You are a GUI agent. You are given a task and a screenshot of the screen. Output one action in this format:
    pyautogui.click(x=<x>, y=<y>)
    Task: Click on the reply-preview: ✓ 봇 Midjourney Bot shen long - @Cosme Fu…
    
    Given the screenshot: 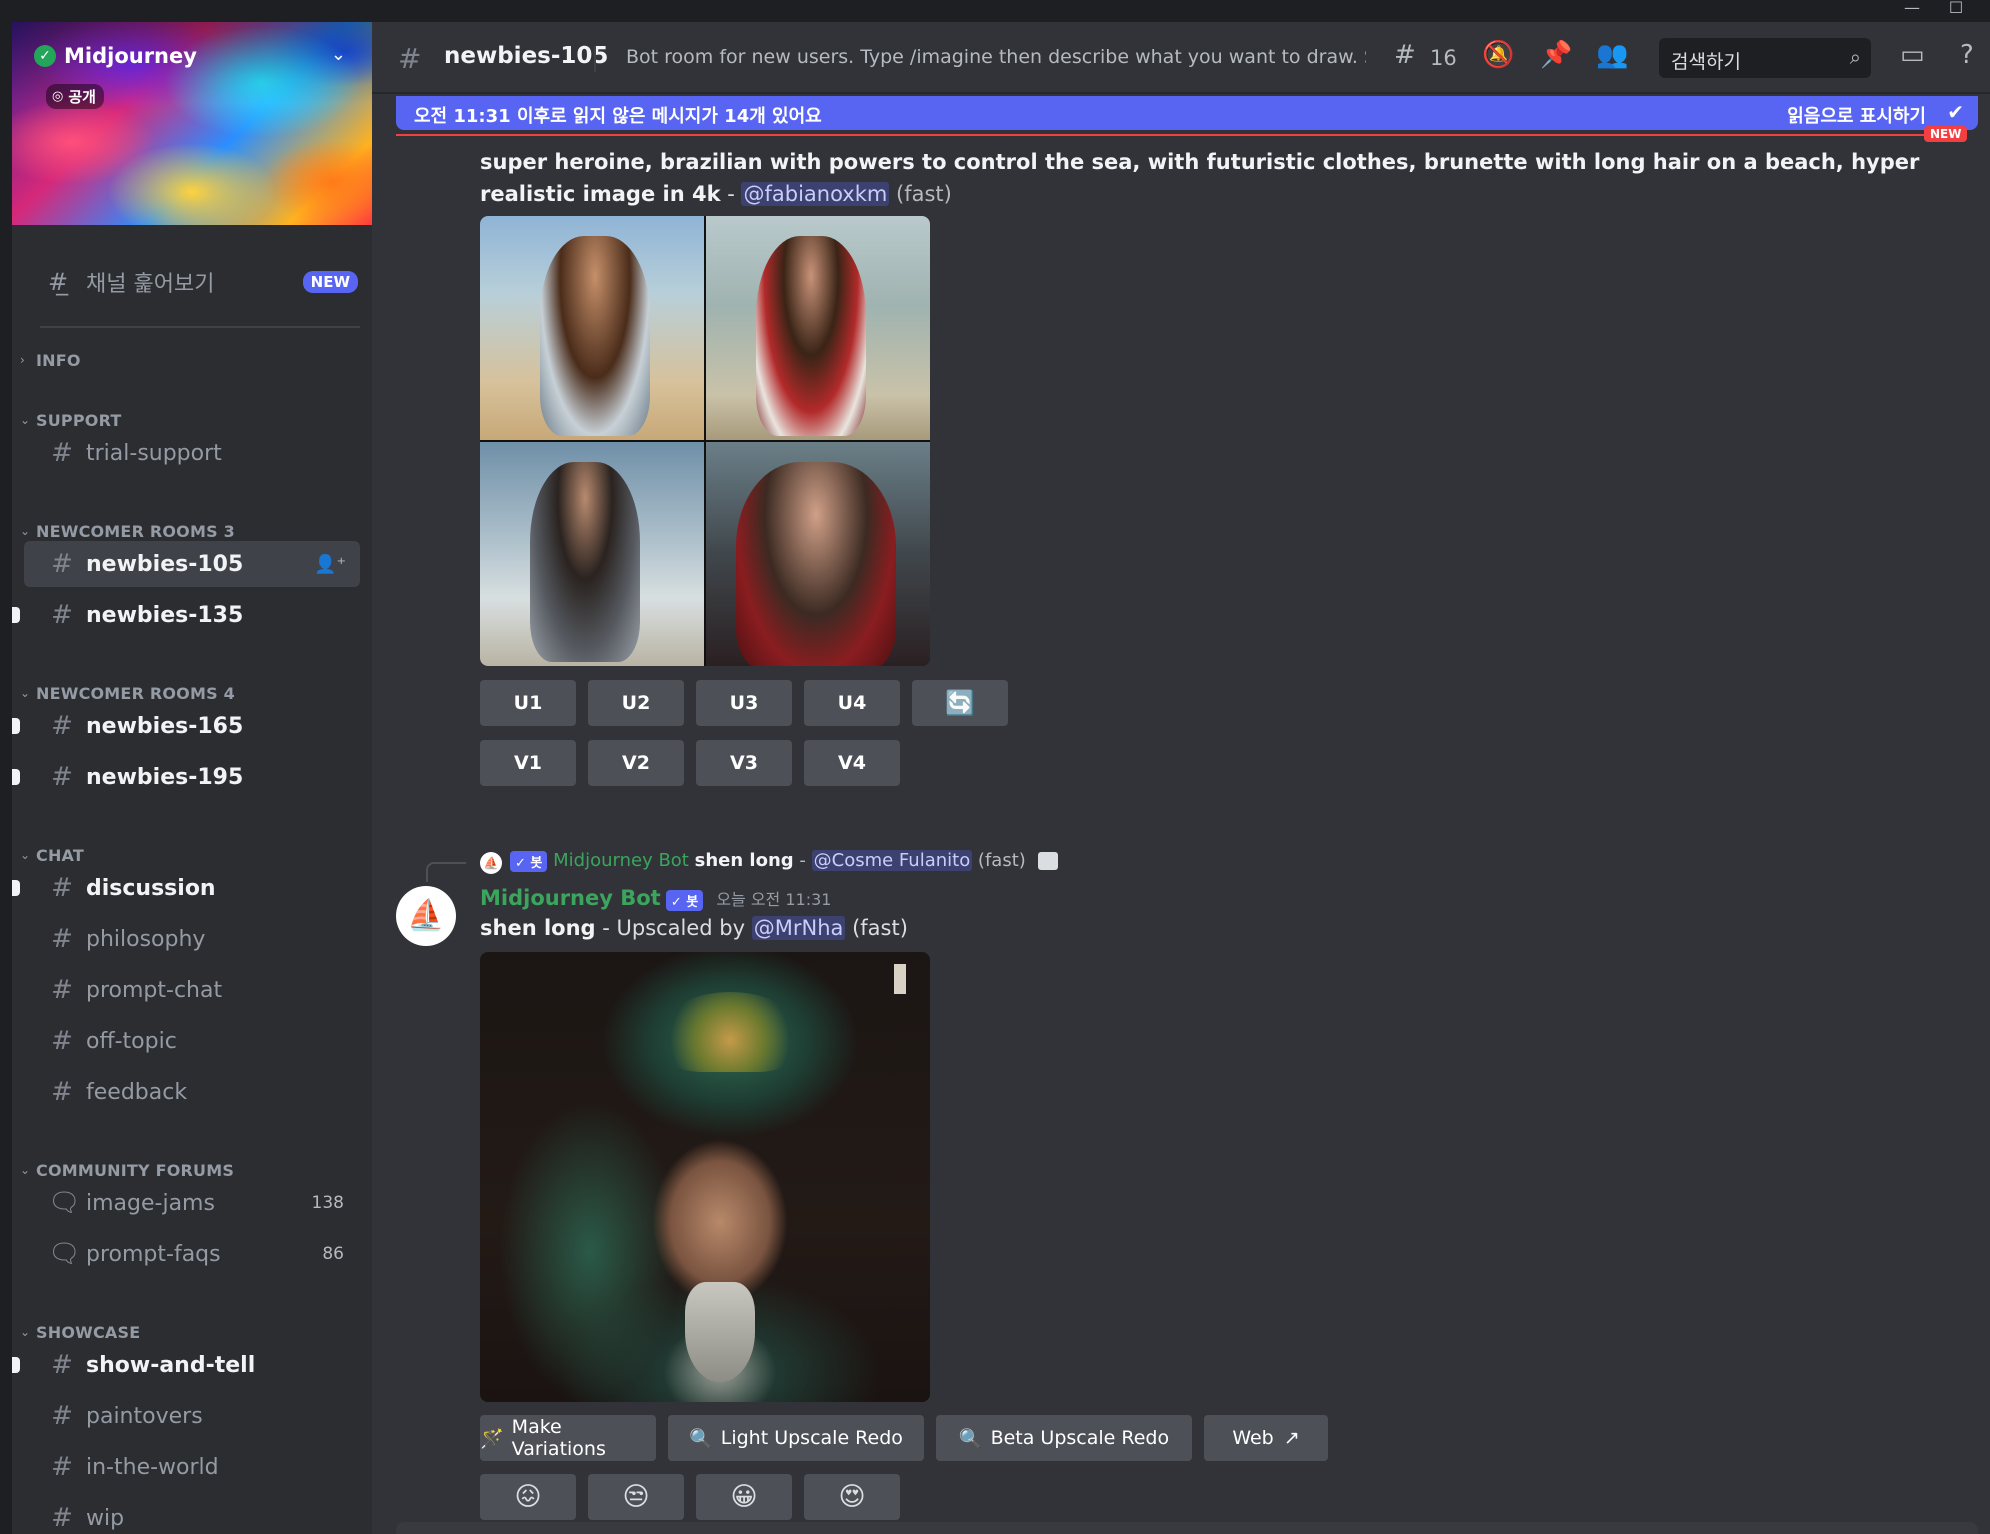 What is the action you would take?
    pyautogui.click(x=784, y=861)
    